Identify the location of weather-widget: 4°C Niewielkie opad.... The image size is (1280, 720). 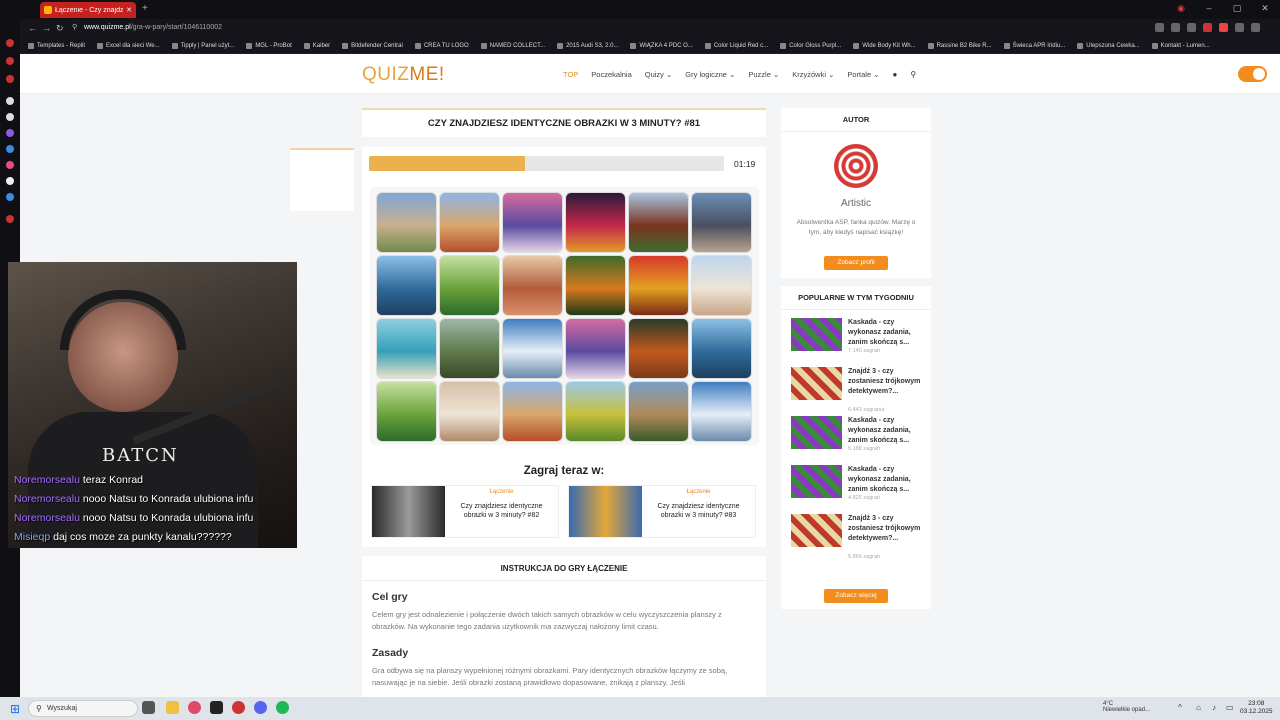
(1126, 707).